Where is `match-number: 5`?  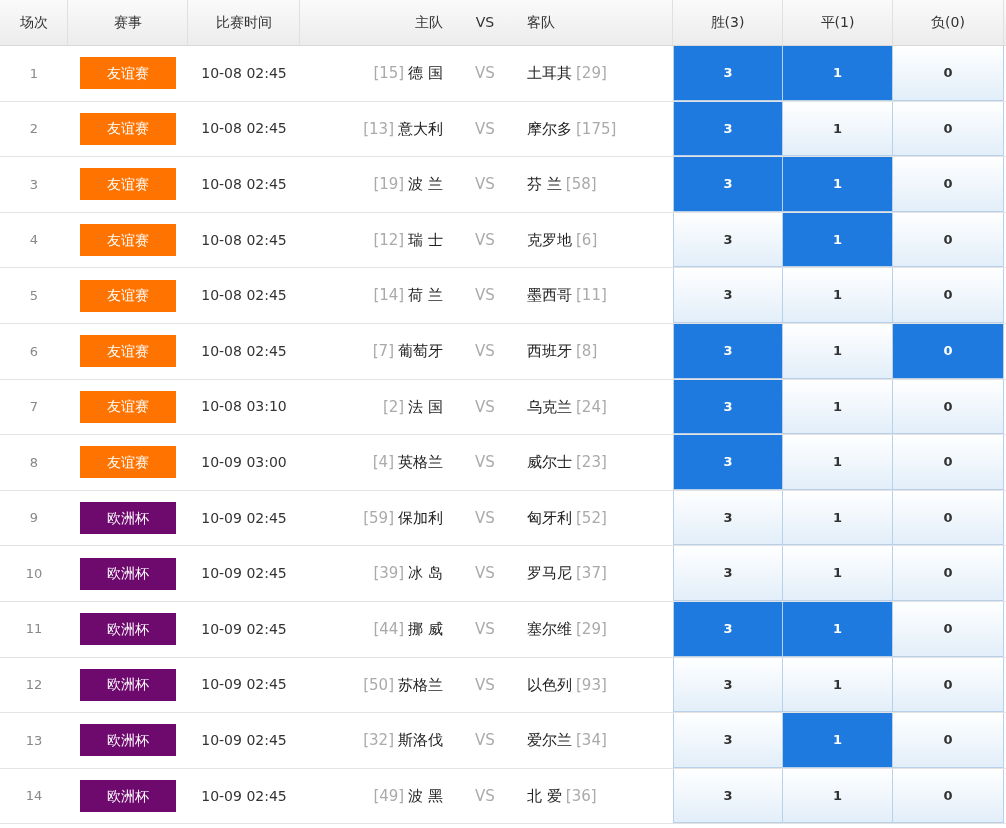 match-number: 5 is located at coordinates (34, 295).